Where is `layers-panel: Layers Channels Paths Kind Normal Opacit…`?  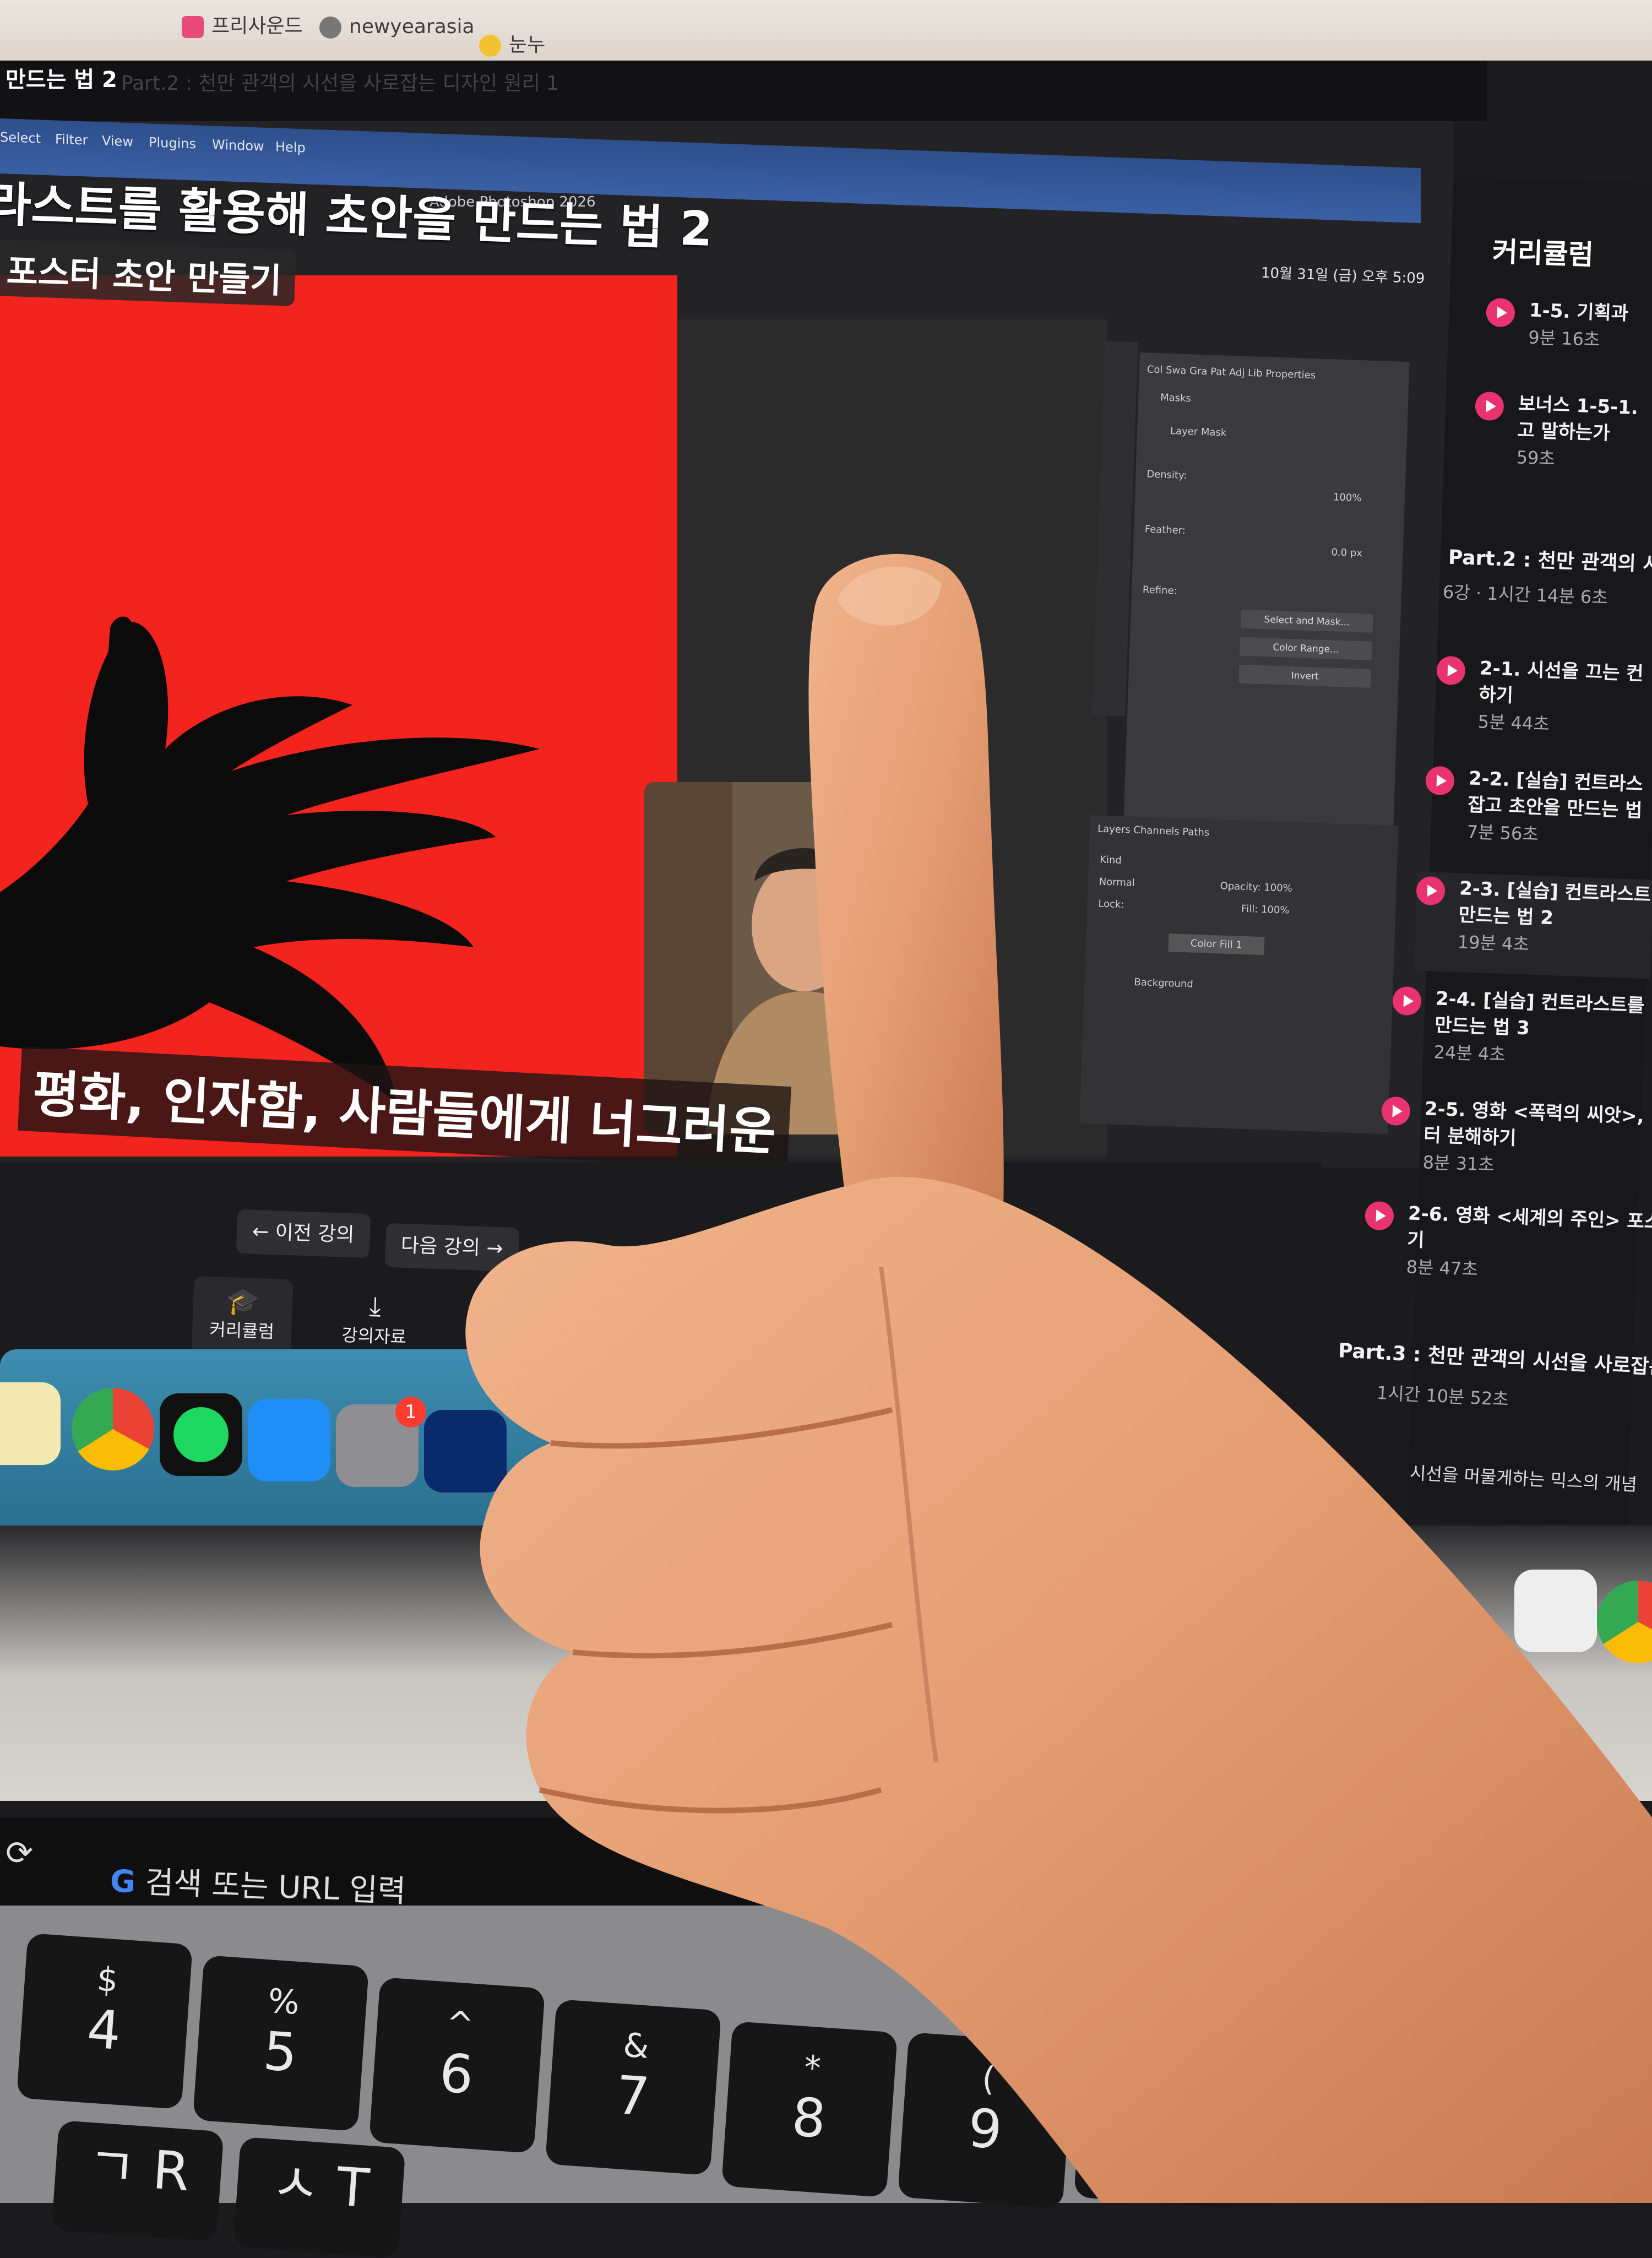 layers-panel: Layers Channels Paths Kind Normal Opacit… is located at coordinates (1239, 975).